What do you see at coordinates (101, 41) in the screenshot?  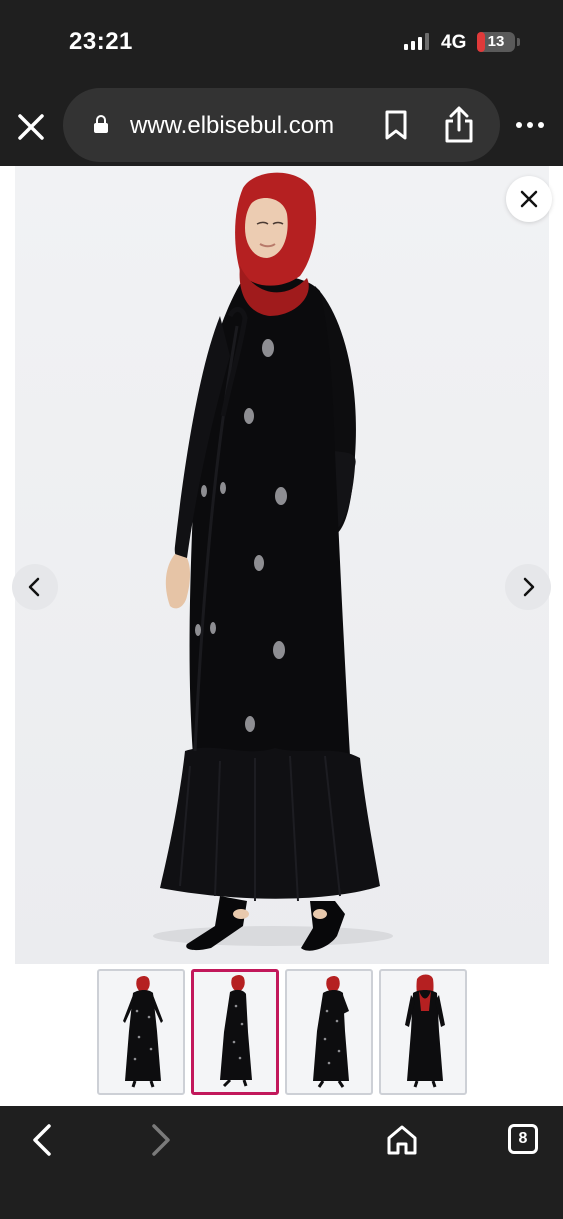 I see `status-time: 23:21` at bounding box center [101, 41].